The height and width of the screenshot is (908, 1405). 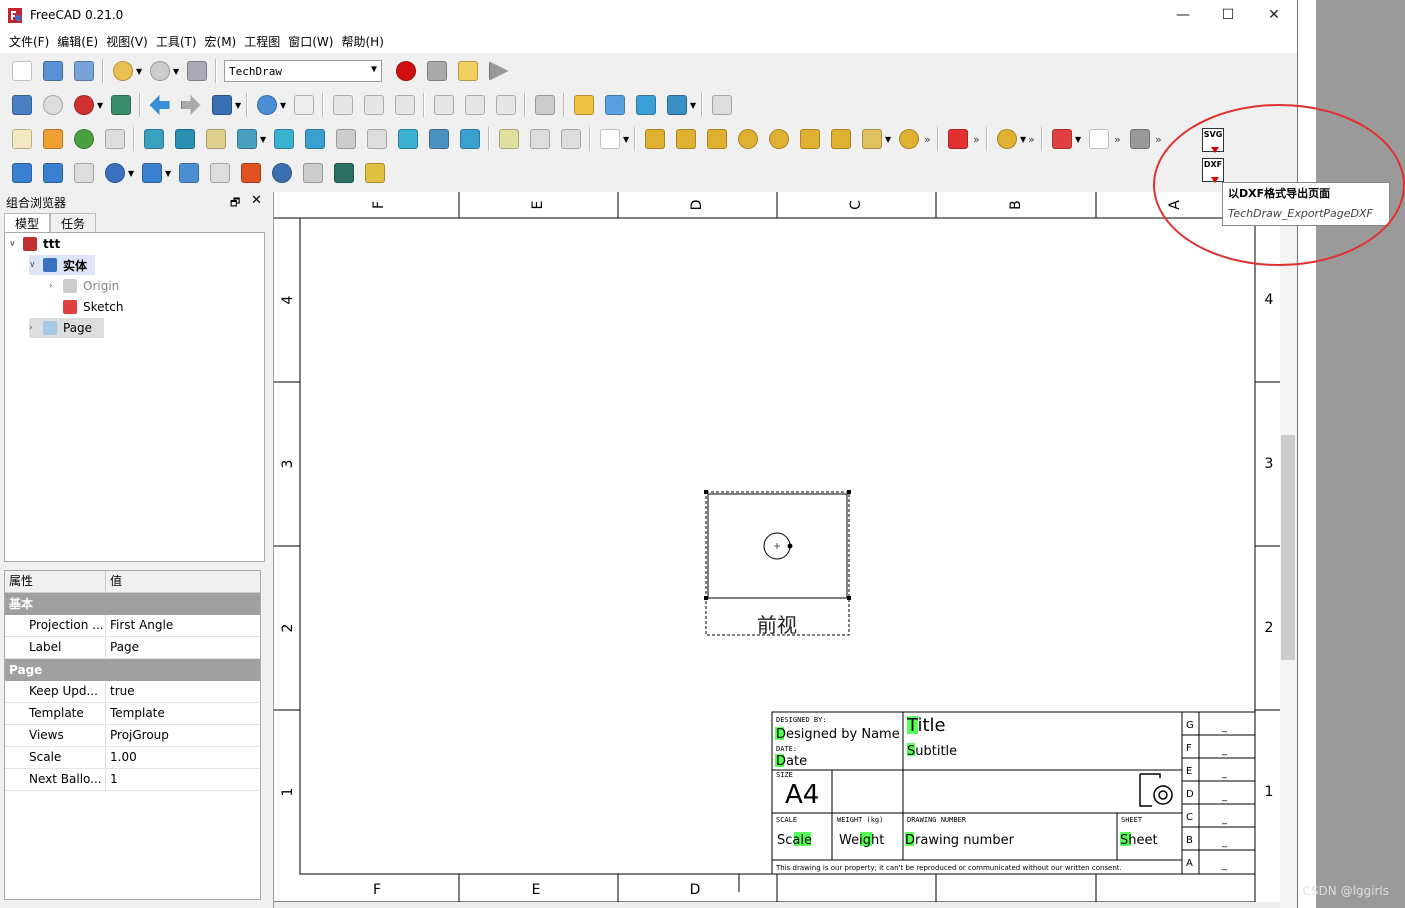 I want to click on macro-edit-icon, so click(x=468, y=71).